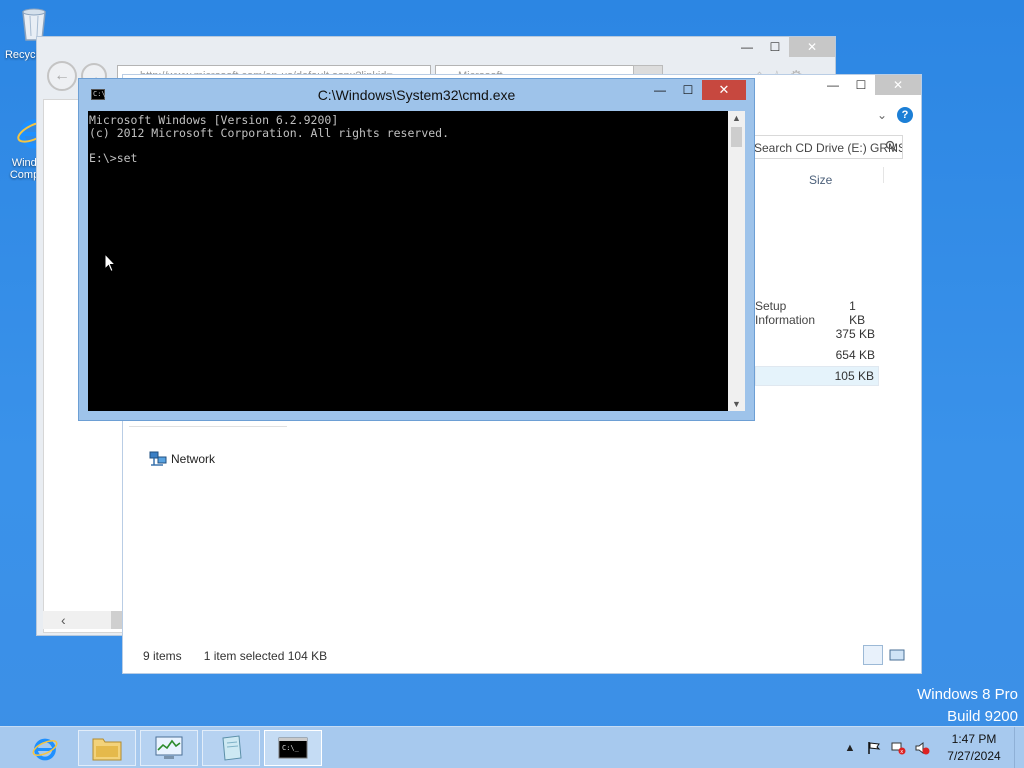 This screenshot has height=768, width=1024. What do you see at coordinates (416, 94) in the screenshot?
I see `cmd-titlebar: C:\ C:\Windows\System32\cmd.exe — ☐ ✕` at bounding box center [416, 94].